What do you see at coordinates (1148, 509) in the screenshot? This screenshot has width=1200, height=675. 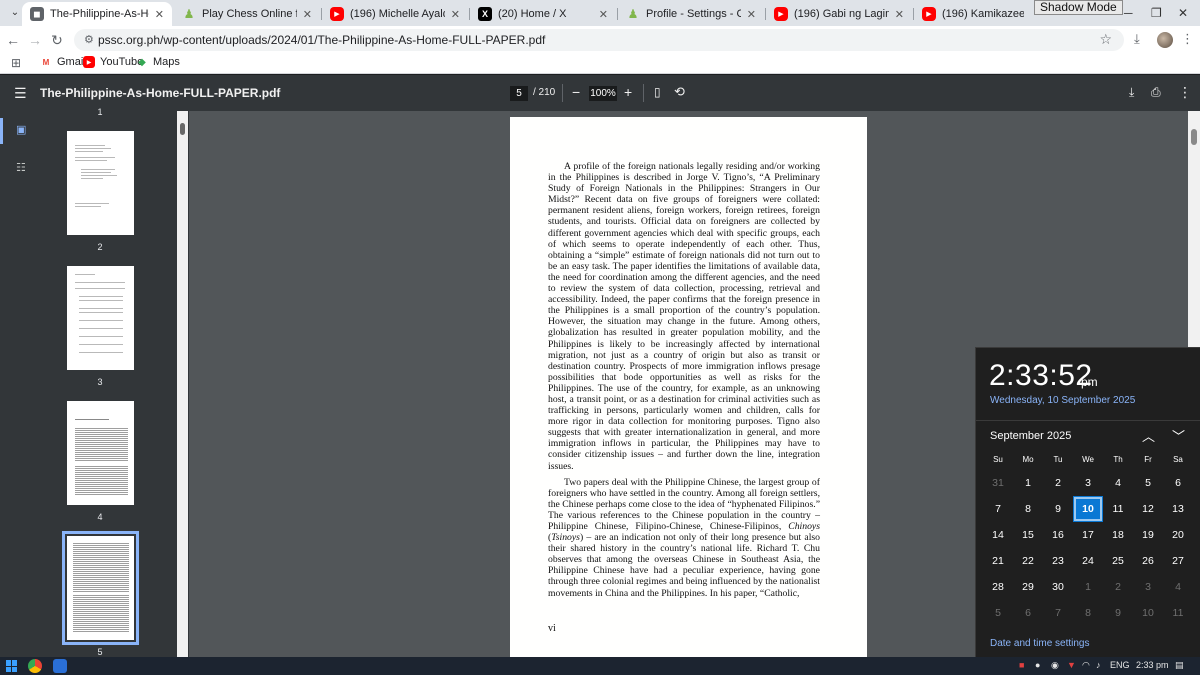 I see `calendar-day: 12` at bounding box center [1148, 509].